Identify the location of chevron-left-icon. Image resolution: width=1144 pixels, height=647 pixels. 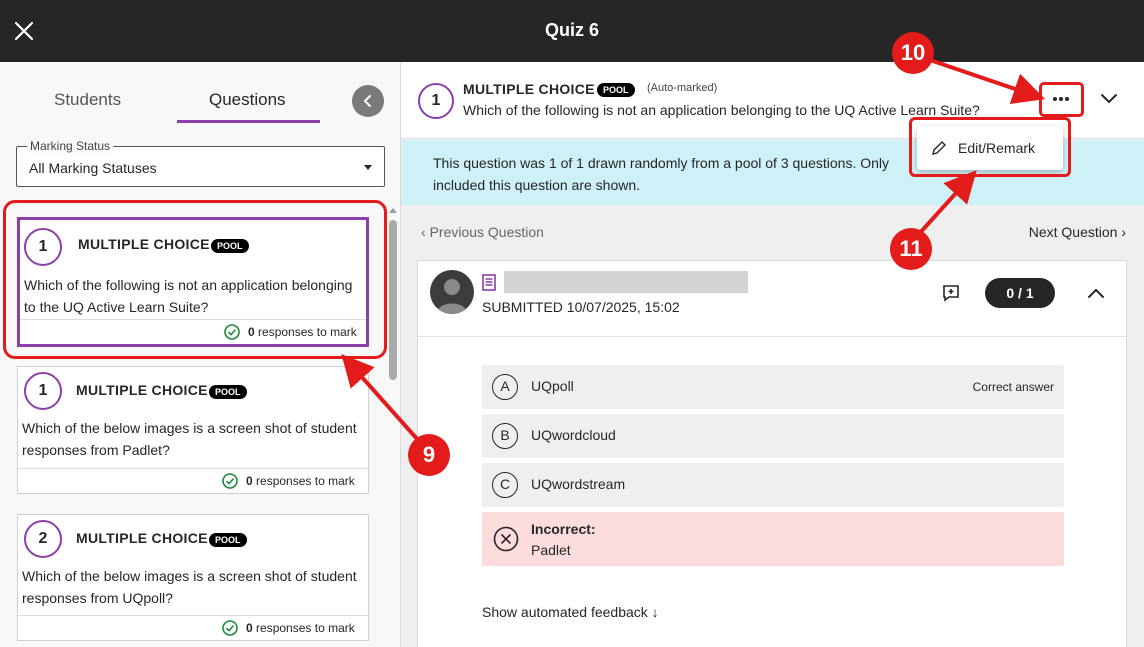
(367, 101).